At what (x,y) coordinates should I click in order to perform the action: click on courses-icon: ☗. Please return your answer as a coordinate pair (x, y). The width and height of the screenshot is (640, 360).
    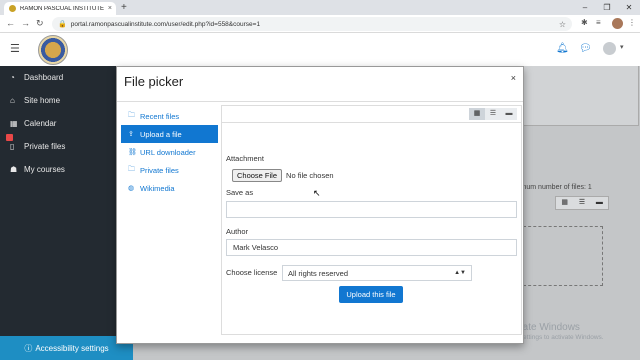
    Looking at the image, I should click on (14, 169).